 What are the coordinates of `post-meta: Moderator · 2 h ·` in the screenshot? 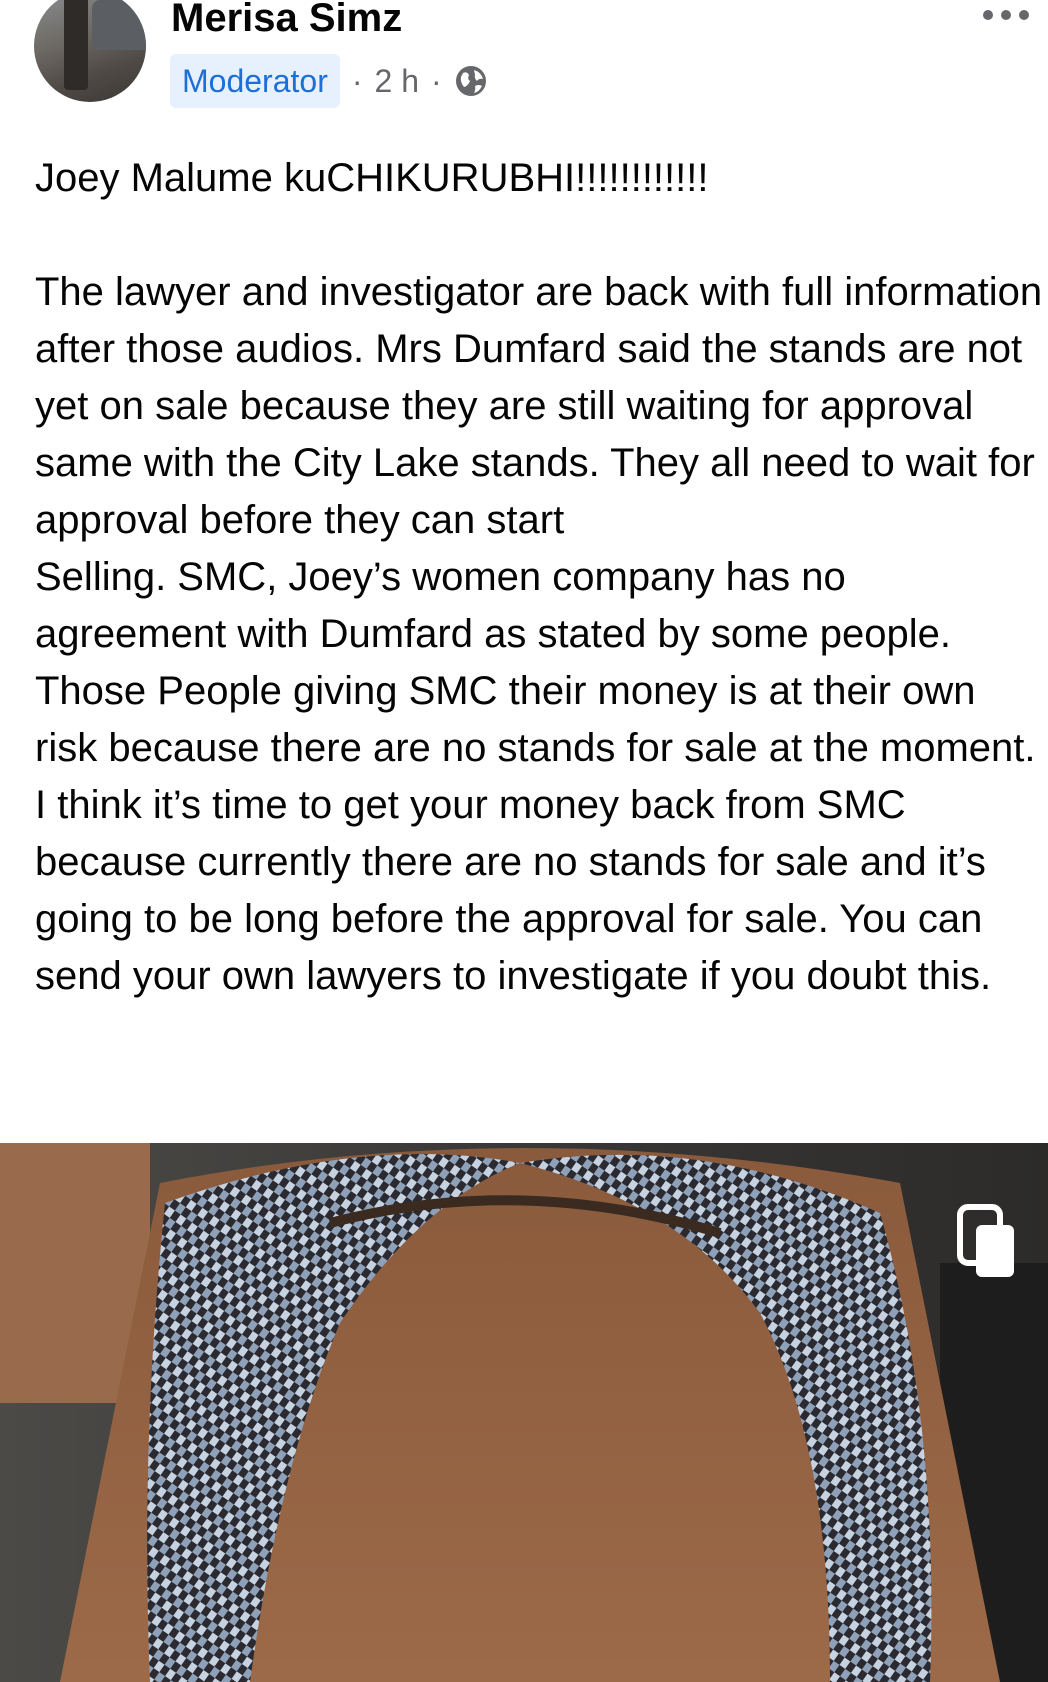 It's located at (329, 81).